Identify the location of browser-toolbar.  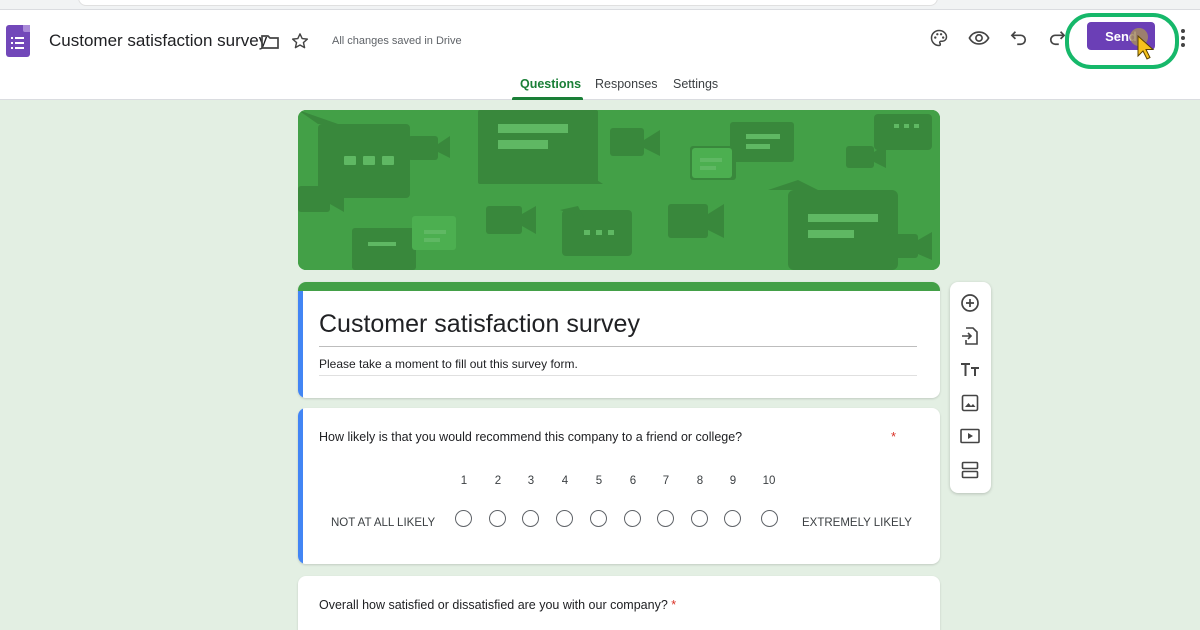
(600, 5).